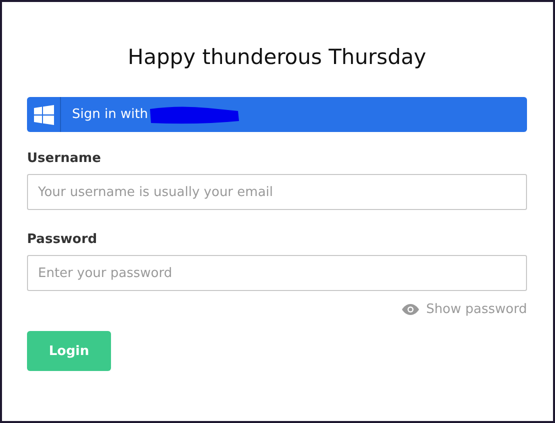 Image resolution: width=555 pixels, height=423 pixels. What do you see at coordinates (277, 114) in the screenshot?
I see `sso-sign-in-button: Sign in with` at bounding box center [277, 114].